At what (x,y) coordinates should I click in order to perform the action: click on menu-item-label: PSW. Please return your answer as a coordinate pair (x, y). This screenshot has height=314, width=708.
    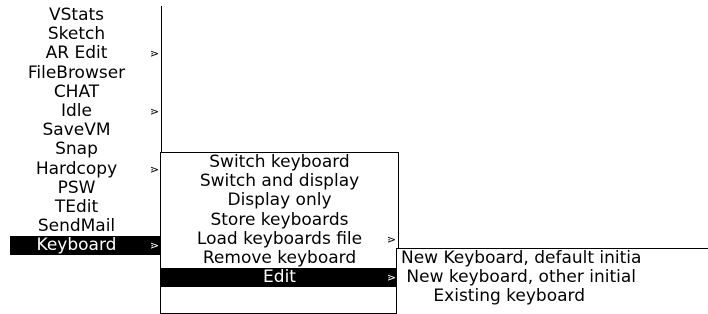
    Looking at the image, I should click on (76, 187).